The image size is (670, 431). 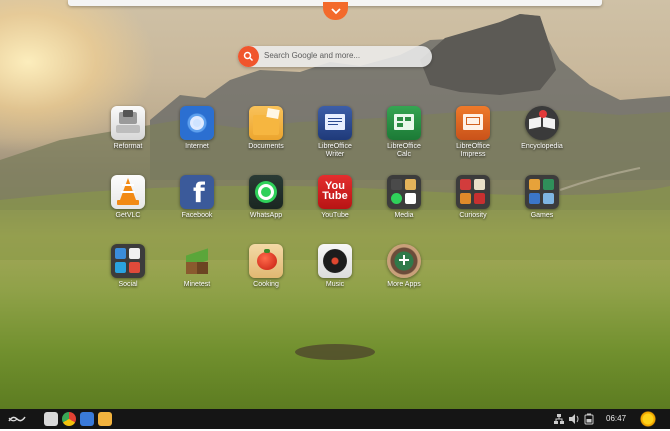 I want to click on network-icon, so click(x=559, y=419).